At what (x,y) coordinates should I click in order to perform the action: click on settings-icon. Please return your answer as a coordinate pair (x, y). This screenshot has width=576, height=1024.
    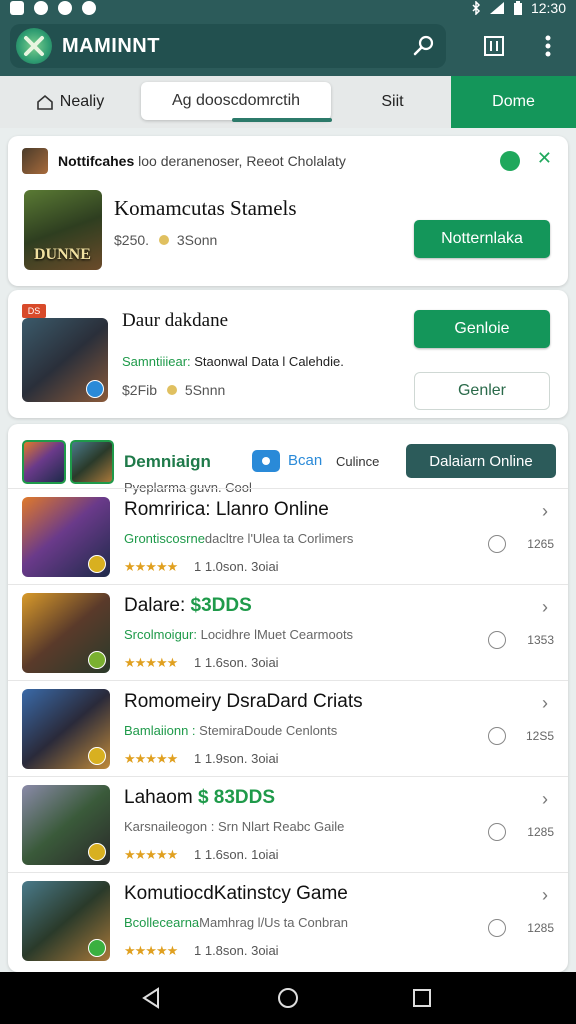
    Looking at the image, I should click on (41, 8).